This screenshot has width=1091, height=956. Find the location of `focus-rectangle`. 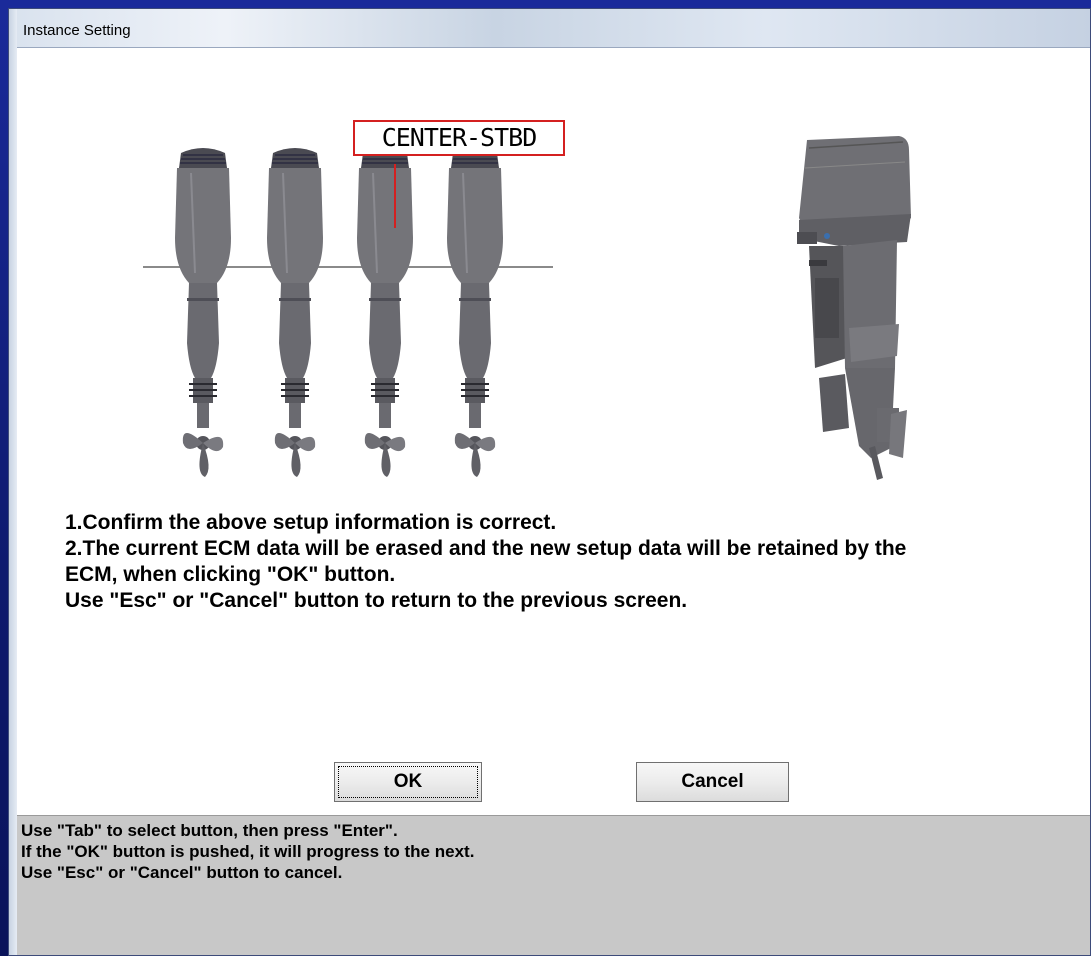

focus-rectangle is located at coordinates (408, 782).